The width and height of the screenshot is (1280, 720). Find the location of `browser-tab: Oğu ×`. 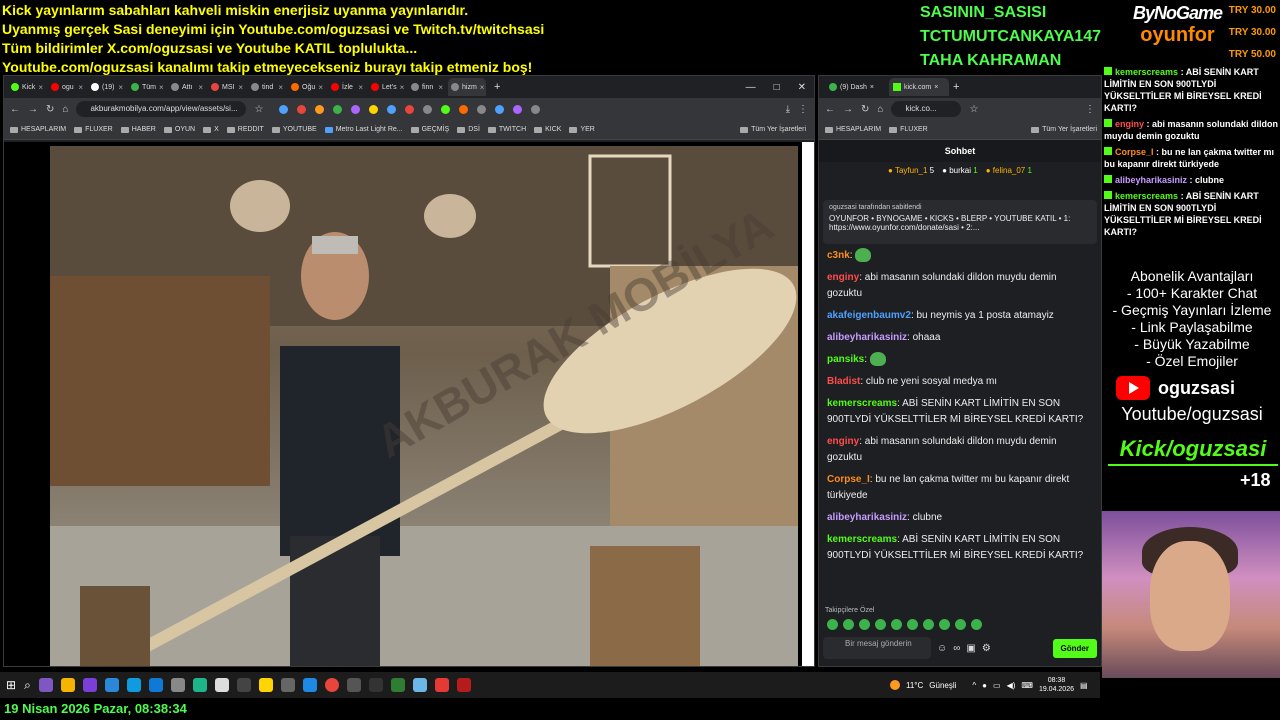

browser-tab: Oğu × is located at coordinates (307, 87).